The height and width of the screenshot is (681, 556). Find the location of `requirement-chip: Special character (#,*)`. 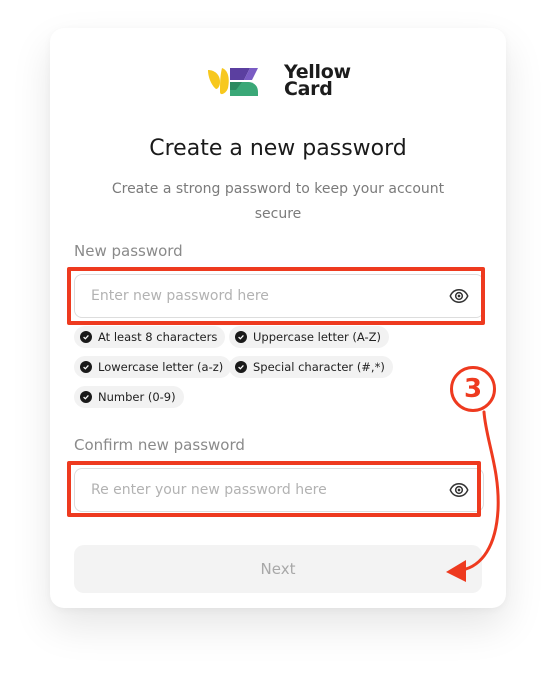

requirement-chip: Special character (#,*) is located at coordinates (311, 367).